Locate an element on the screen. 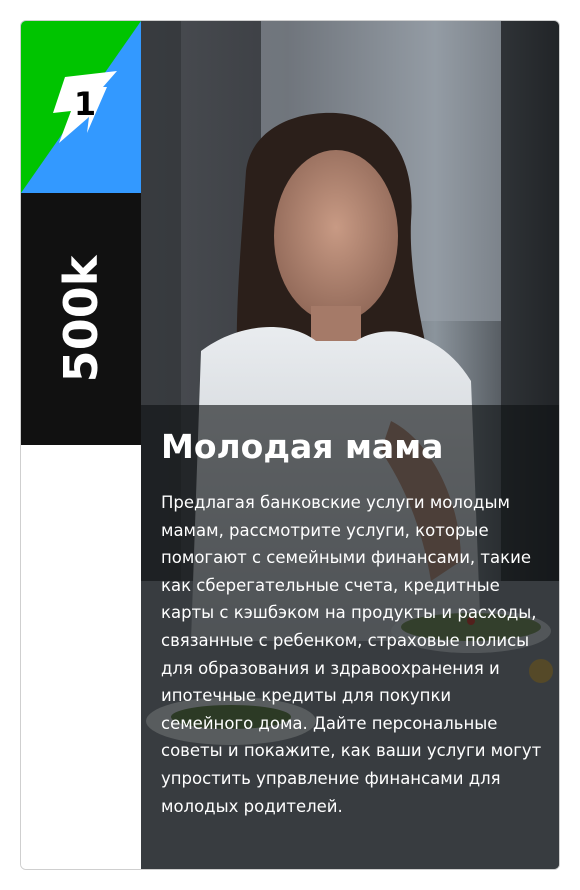 The width and height of the screenshot is (580, 890). value-box: 500k is located at coordinates (81, 319).